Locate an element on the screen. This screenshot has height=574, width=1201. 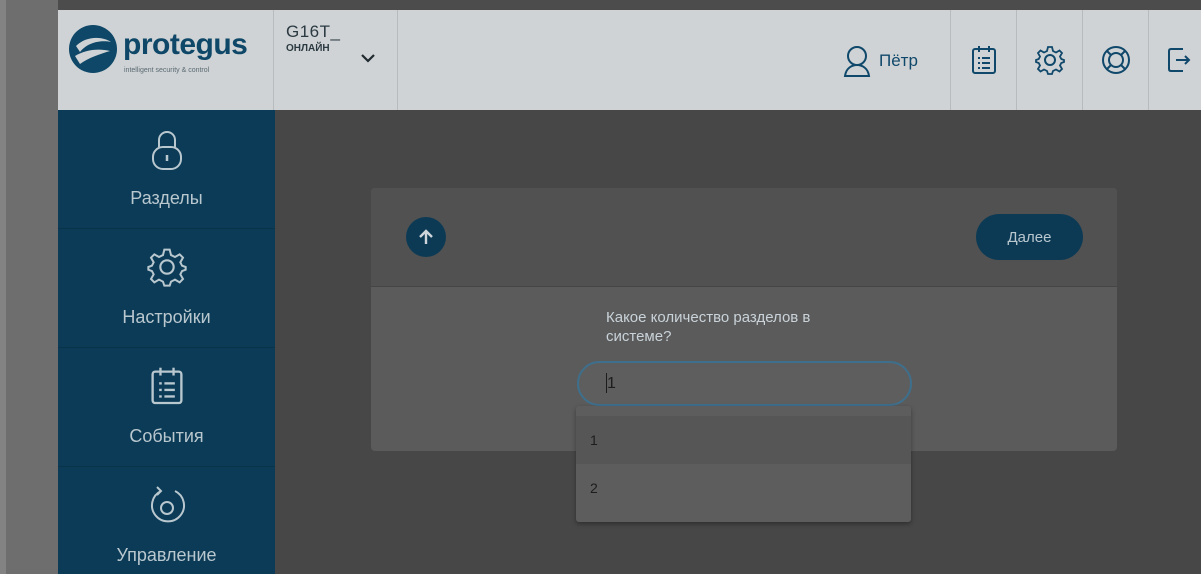
logout-button is located at coordinates (1174, 60).